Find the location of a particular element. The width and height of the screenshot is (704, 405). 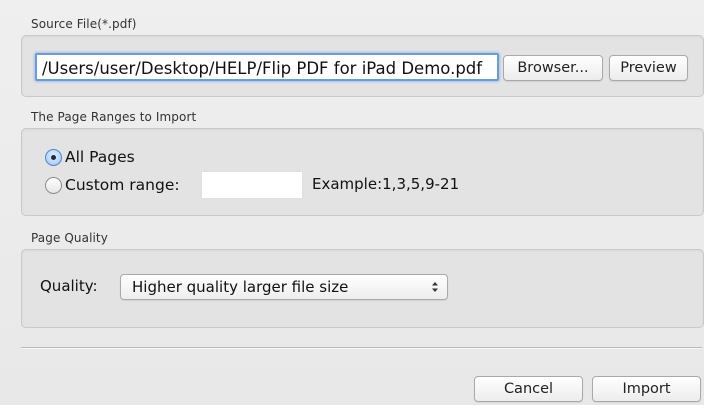

all-pages-label: All Pages is located at coordinates (100, 157).